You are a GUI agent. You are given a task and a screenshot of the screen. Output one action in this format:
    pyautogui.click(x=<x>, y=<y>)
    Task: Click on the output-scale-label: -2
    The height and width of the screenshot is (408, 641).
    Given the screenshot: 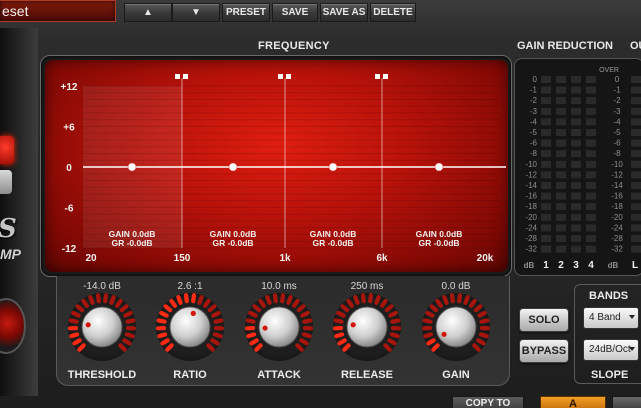 What is the action you would take?
    pyautogui.click(x=617, y=100)
    